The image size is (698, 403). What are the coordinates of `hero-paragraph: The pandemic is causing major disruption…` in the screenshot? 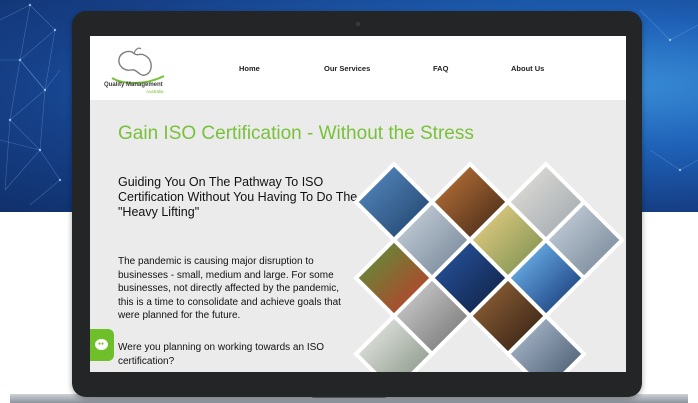 It's located at (229, 288).